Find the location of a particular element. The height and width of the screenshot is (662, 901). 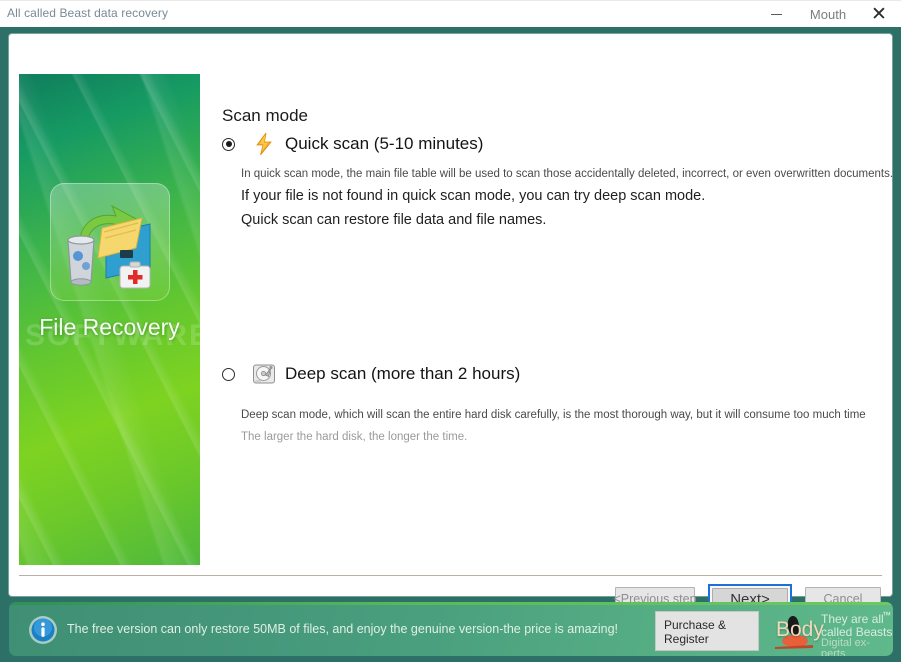

file-recovery-illustration is located at coordinates (110, 242).